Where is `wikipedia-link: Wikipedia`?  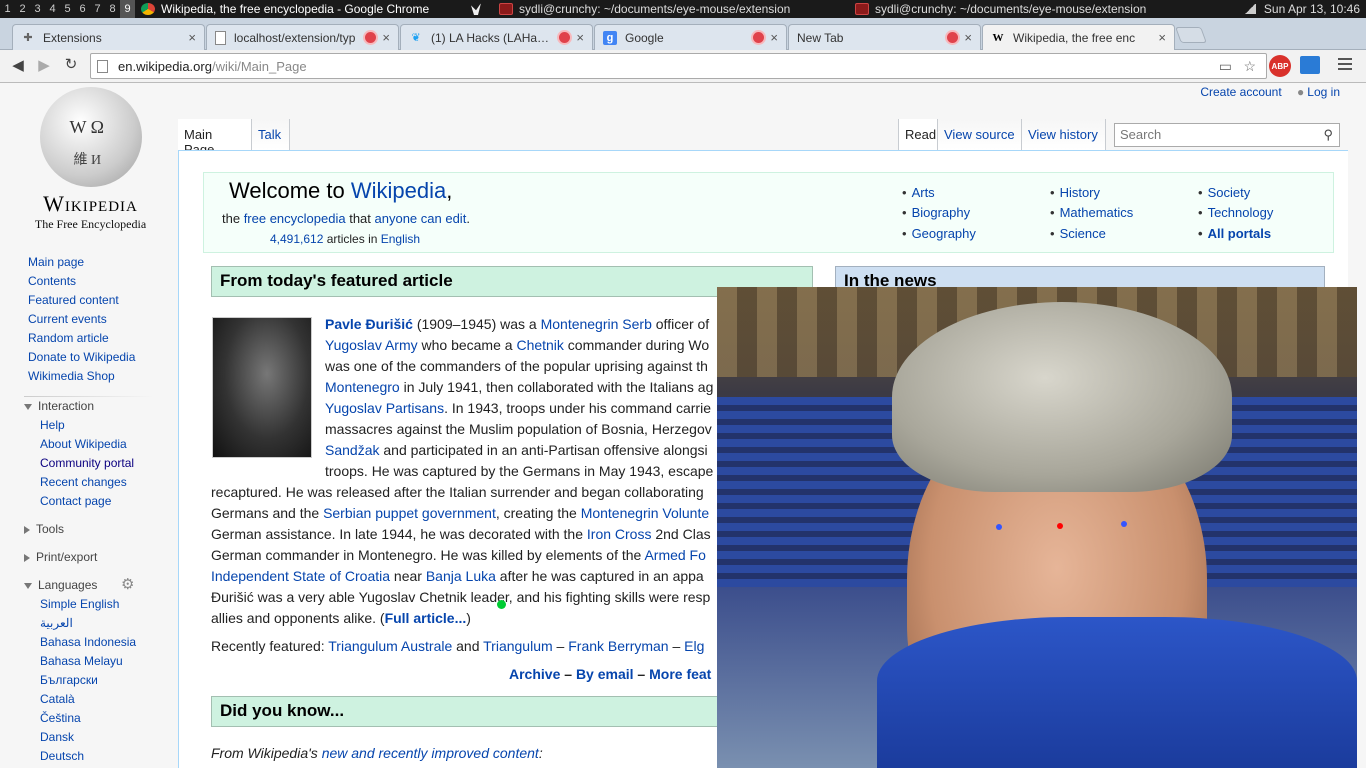 wikipedia-link: Wikipedia is located at coordinates (398, 190).